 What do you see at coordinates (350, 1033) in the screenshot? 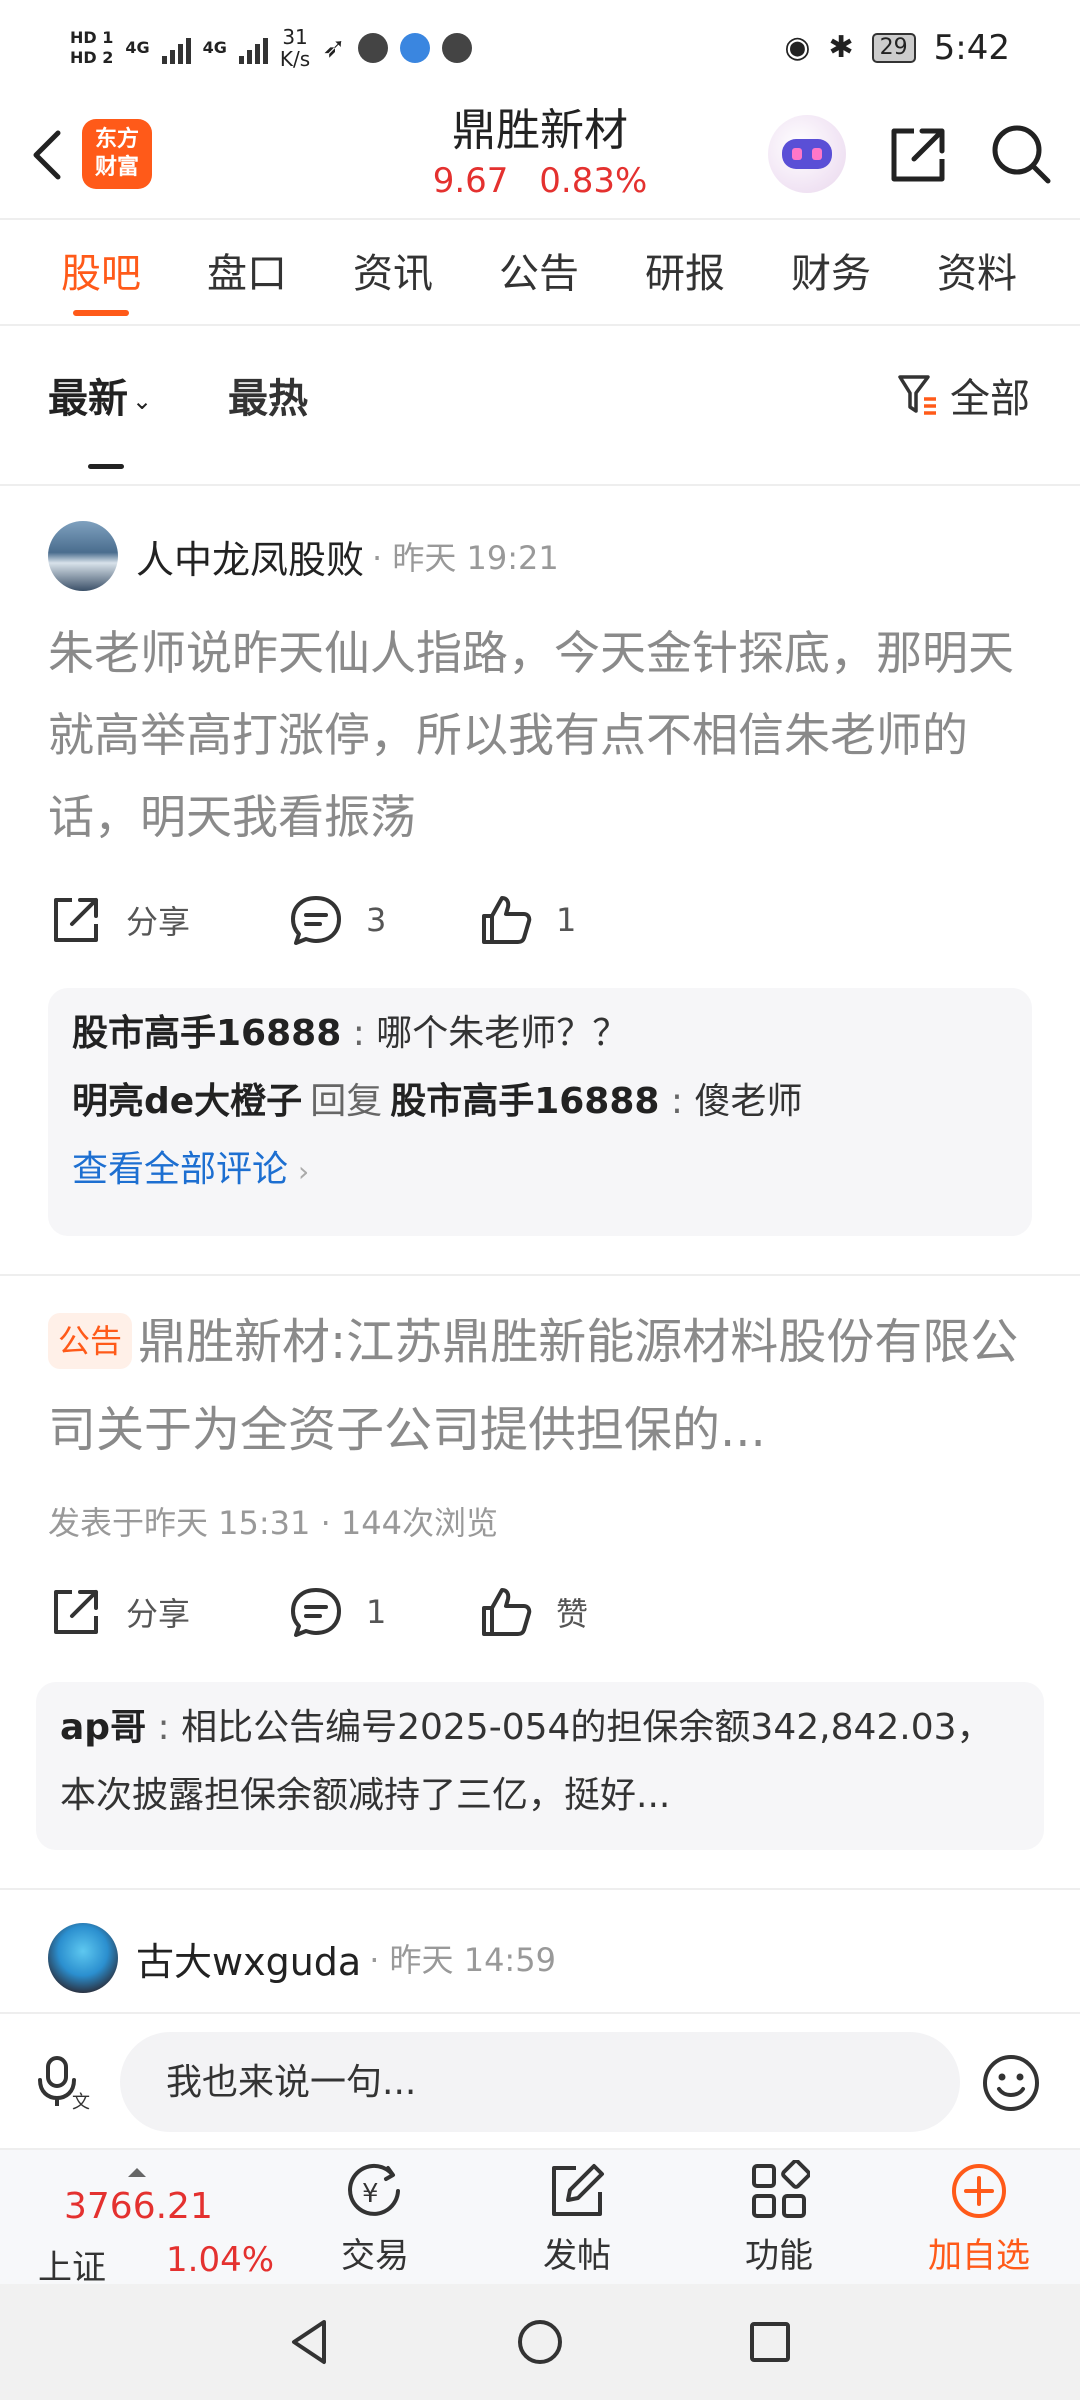
I see `comment-line: 股市高手16888 : 哪个朱老师？？` at bounding box center [350, 1033].